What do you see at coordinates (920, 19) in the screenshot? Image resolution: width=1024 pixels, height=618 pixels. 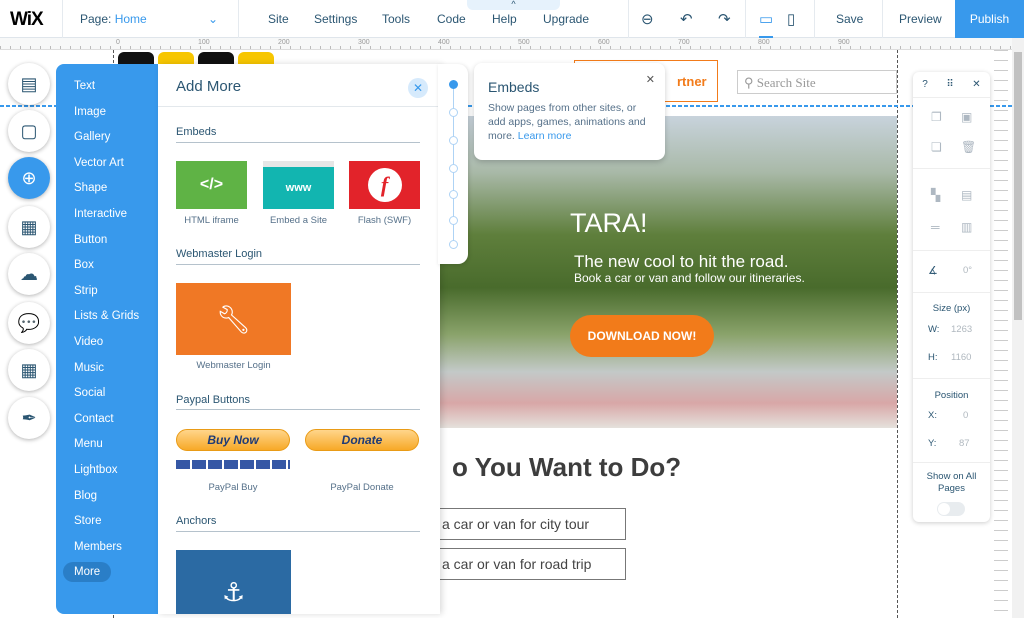 I see `preview-button: Preview` at bounding box center [920, 19].